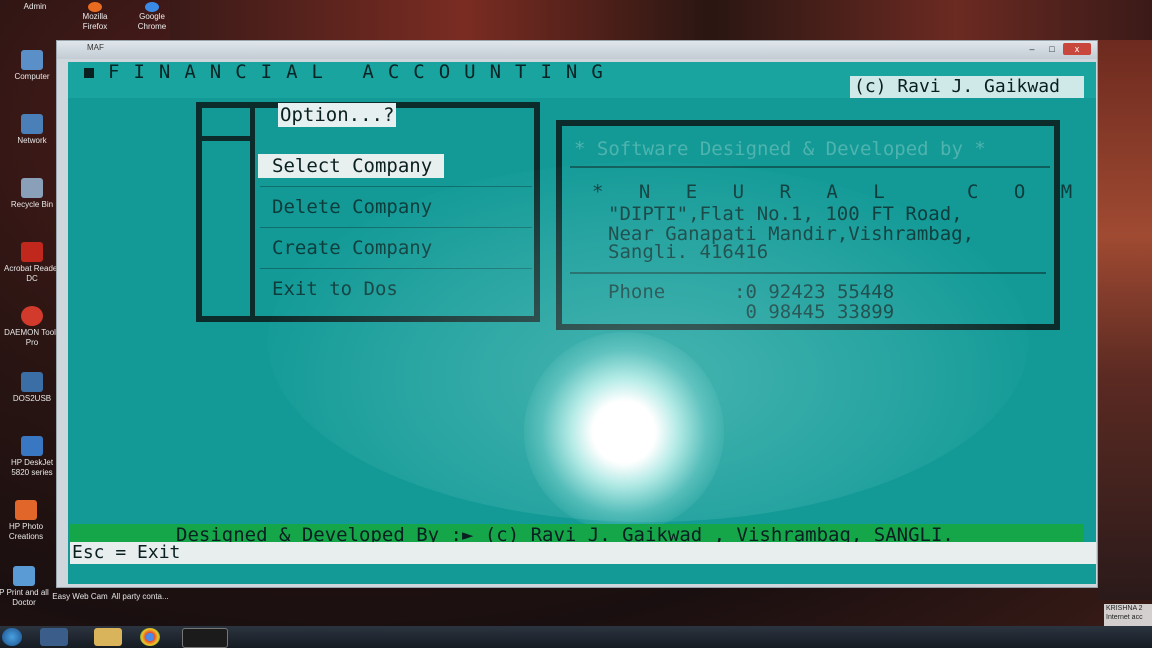 The width and height of the screenshot is (1152, 648). What do you see at coordinates (27, 587) in the screenshot?
I see `desktop-icon-print-doctor: P Print and all Doctor` at bounding box center [27, 587].